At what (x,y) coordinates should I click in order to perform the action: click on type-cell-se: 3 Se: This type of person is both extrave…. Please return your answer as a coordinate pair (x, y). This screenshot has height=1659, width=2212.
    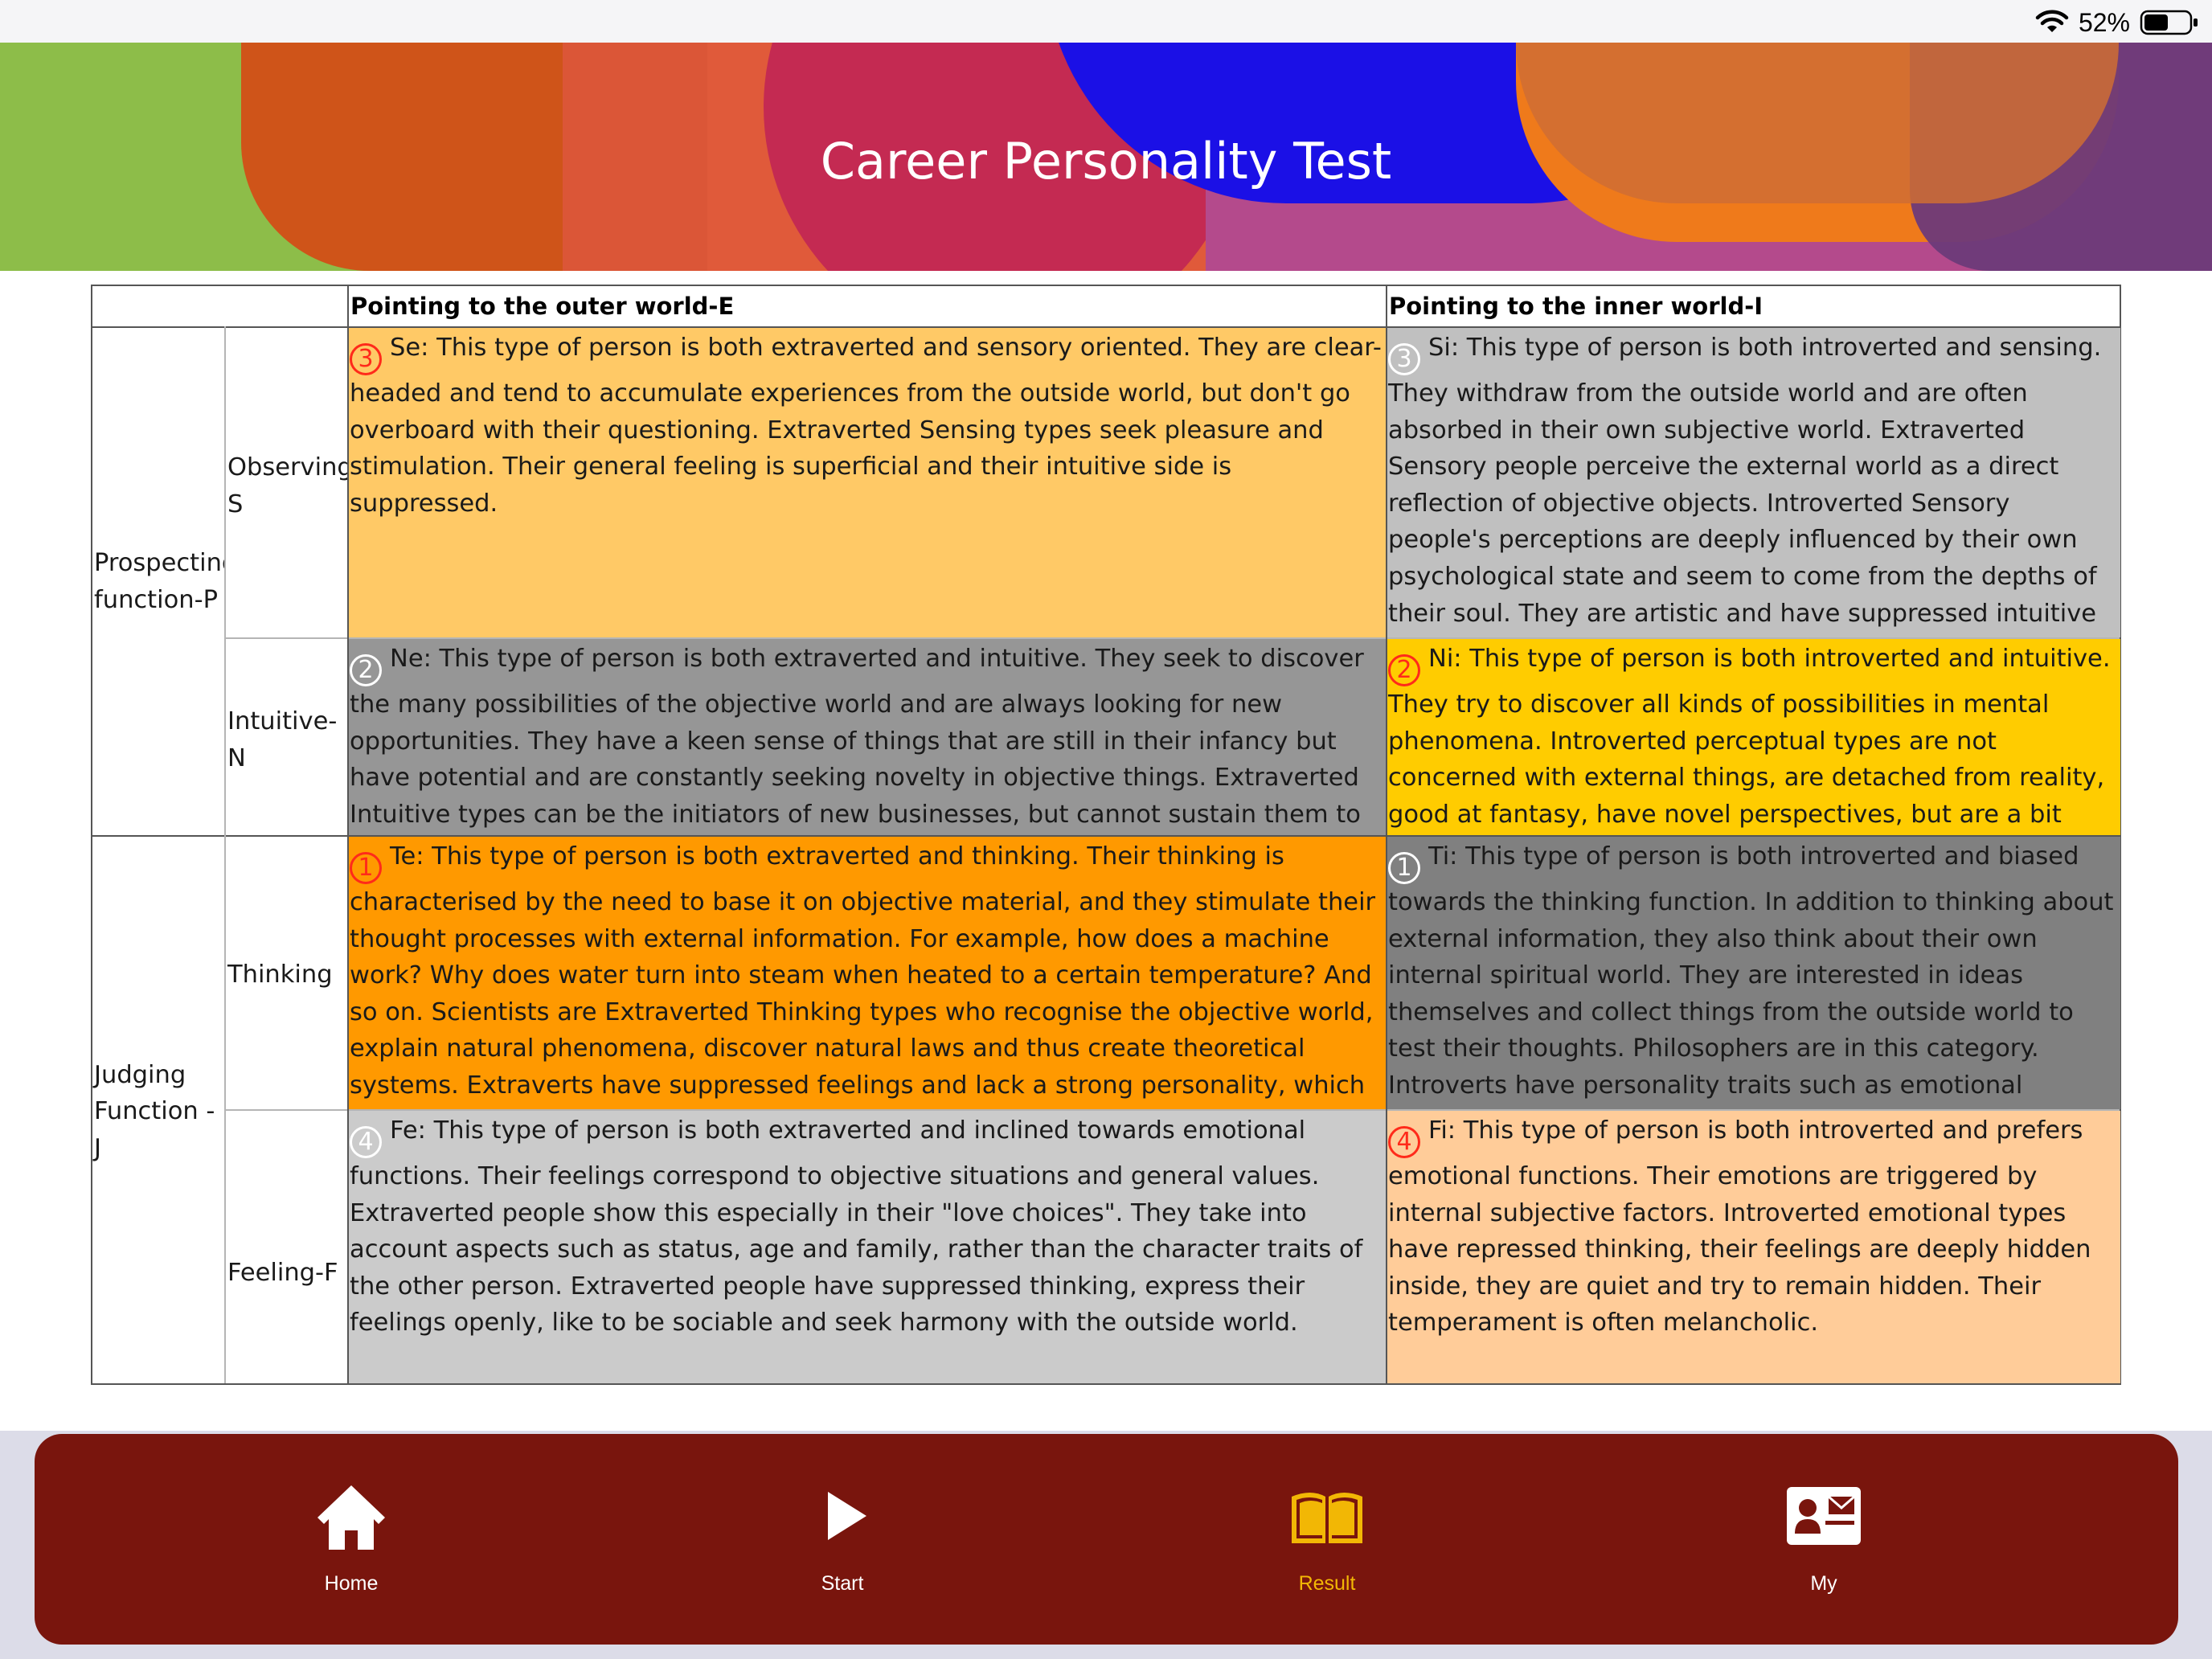
    Looking at the image, I should click on (867, 482).